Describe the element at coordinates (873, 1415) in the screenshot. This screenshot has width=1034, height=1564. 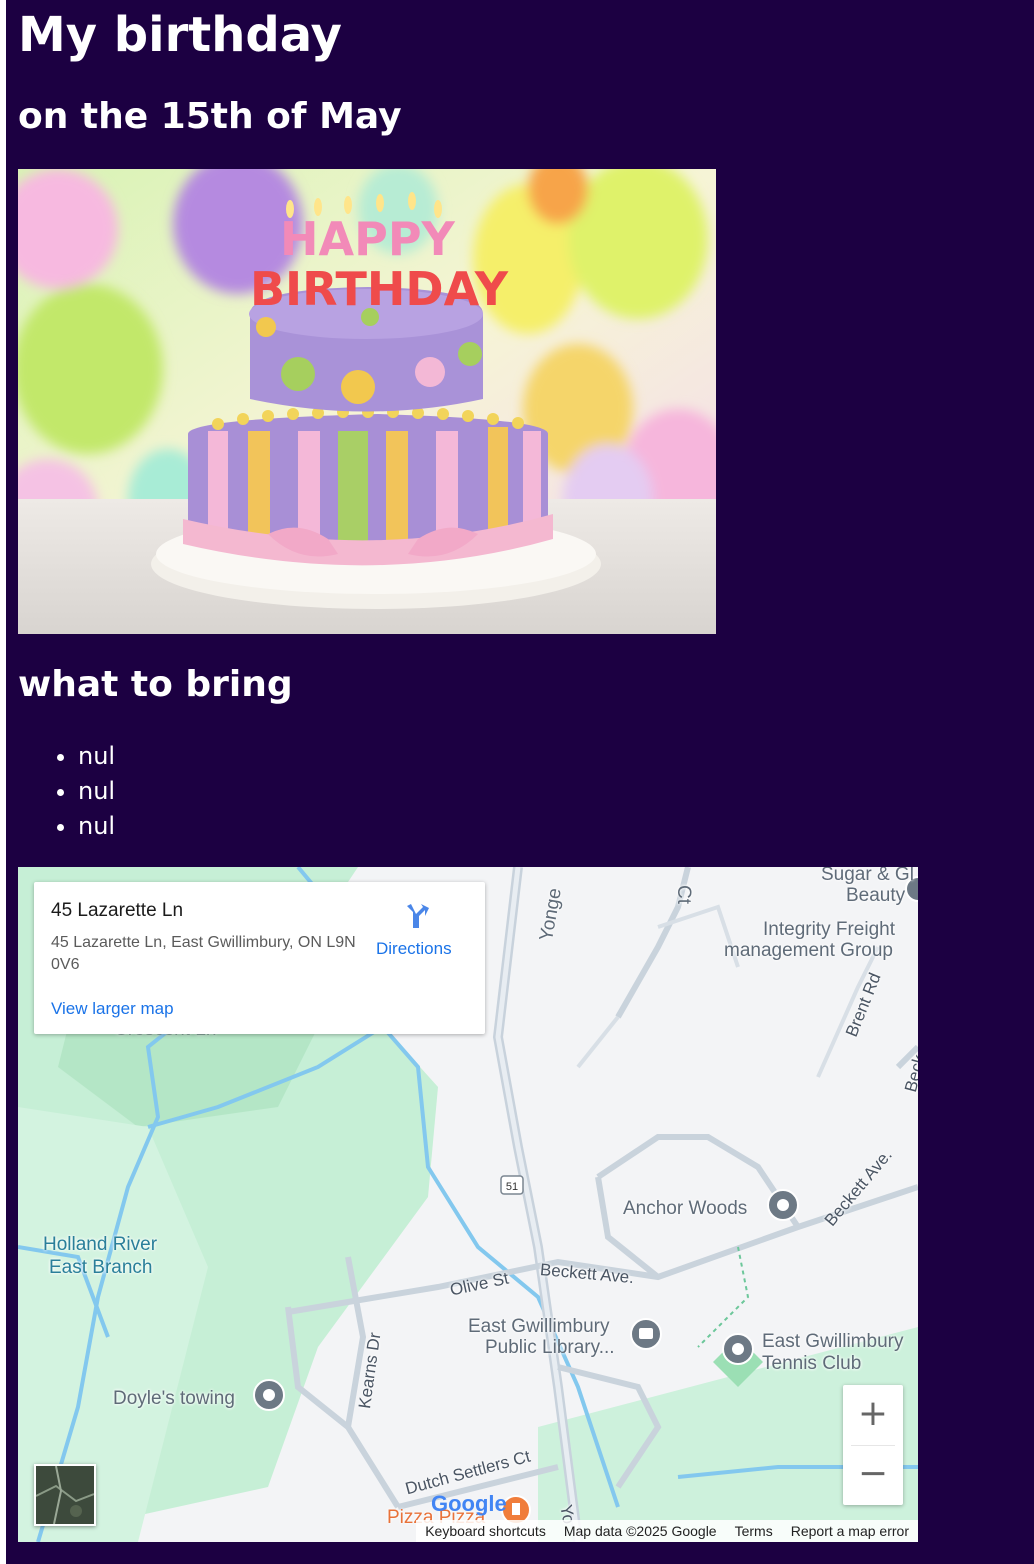
I see `zoom-in-button: +` at that location.